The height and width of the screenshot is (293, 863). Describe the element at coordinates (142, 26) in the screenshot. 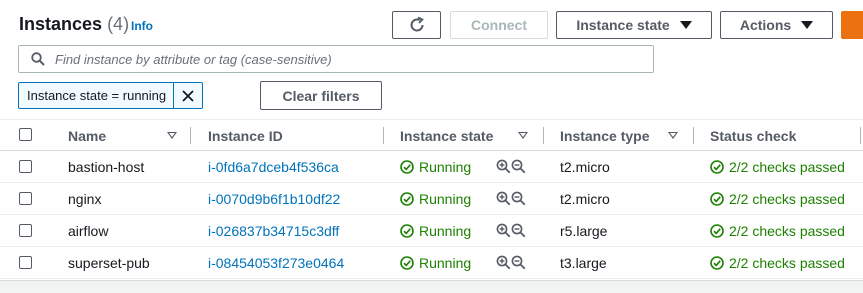

I see `info-link: Info` at that location.